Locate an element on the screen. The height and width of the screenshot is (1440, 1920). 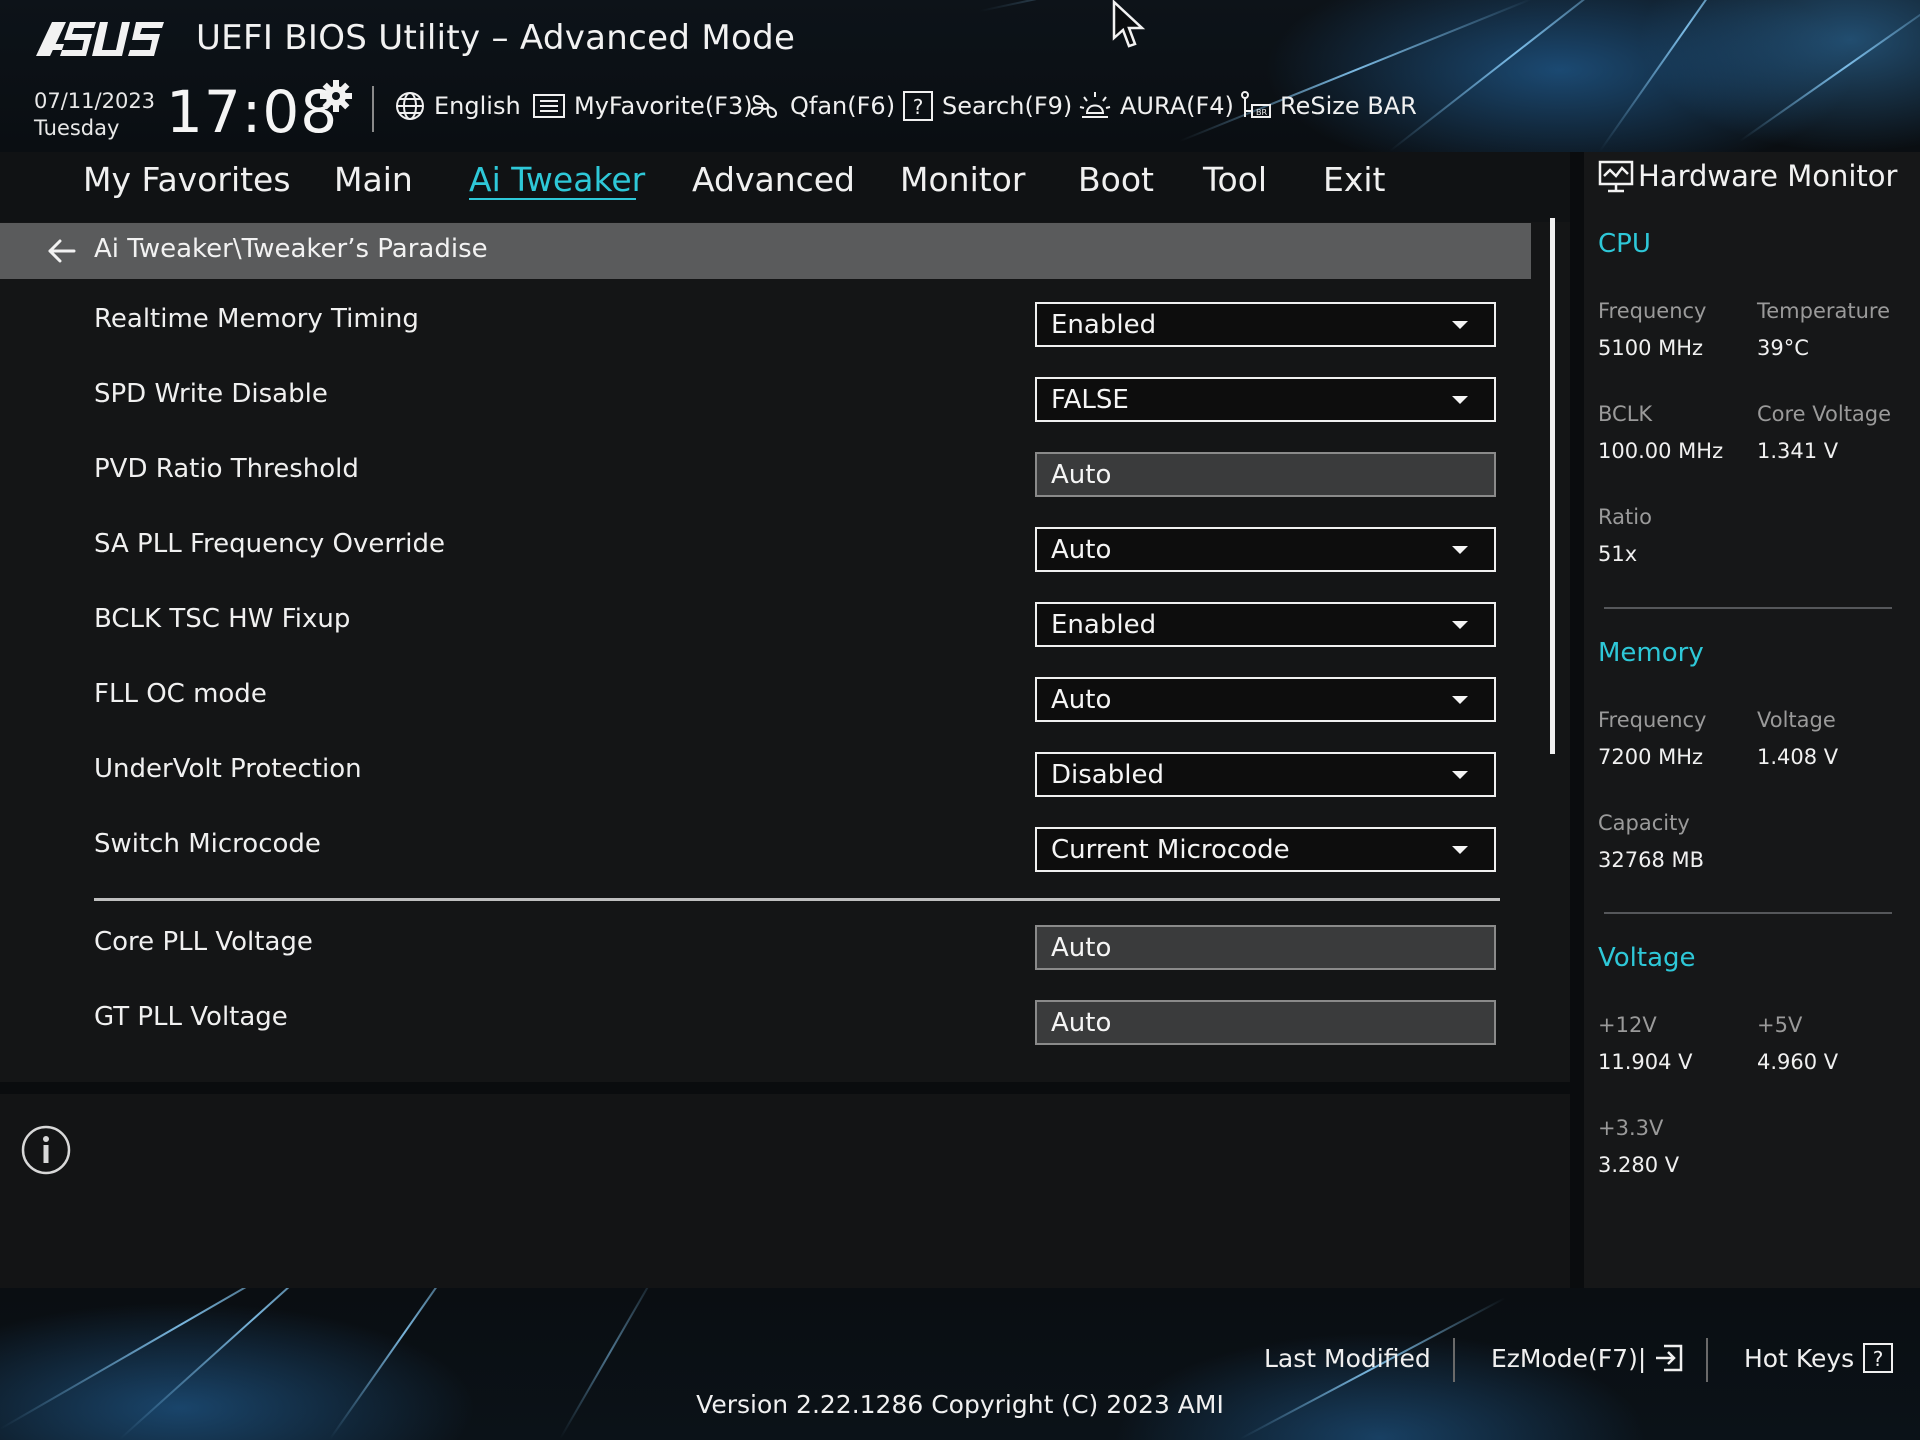
help-info-panel is located at coordinates (785, 1191).